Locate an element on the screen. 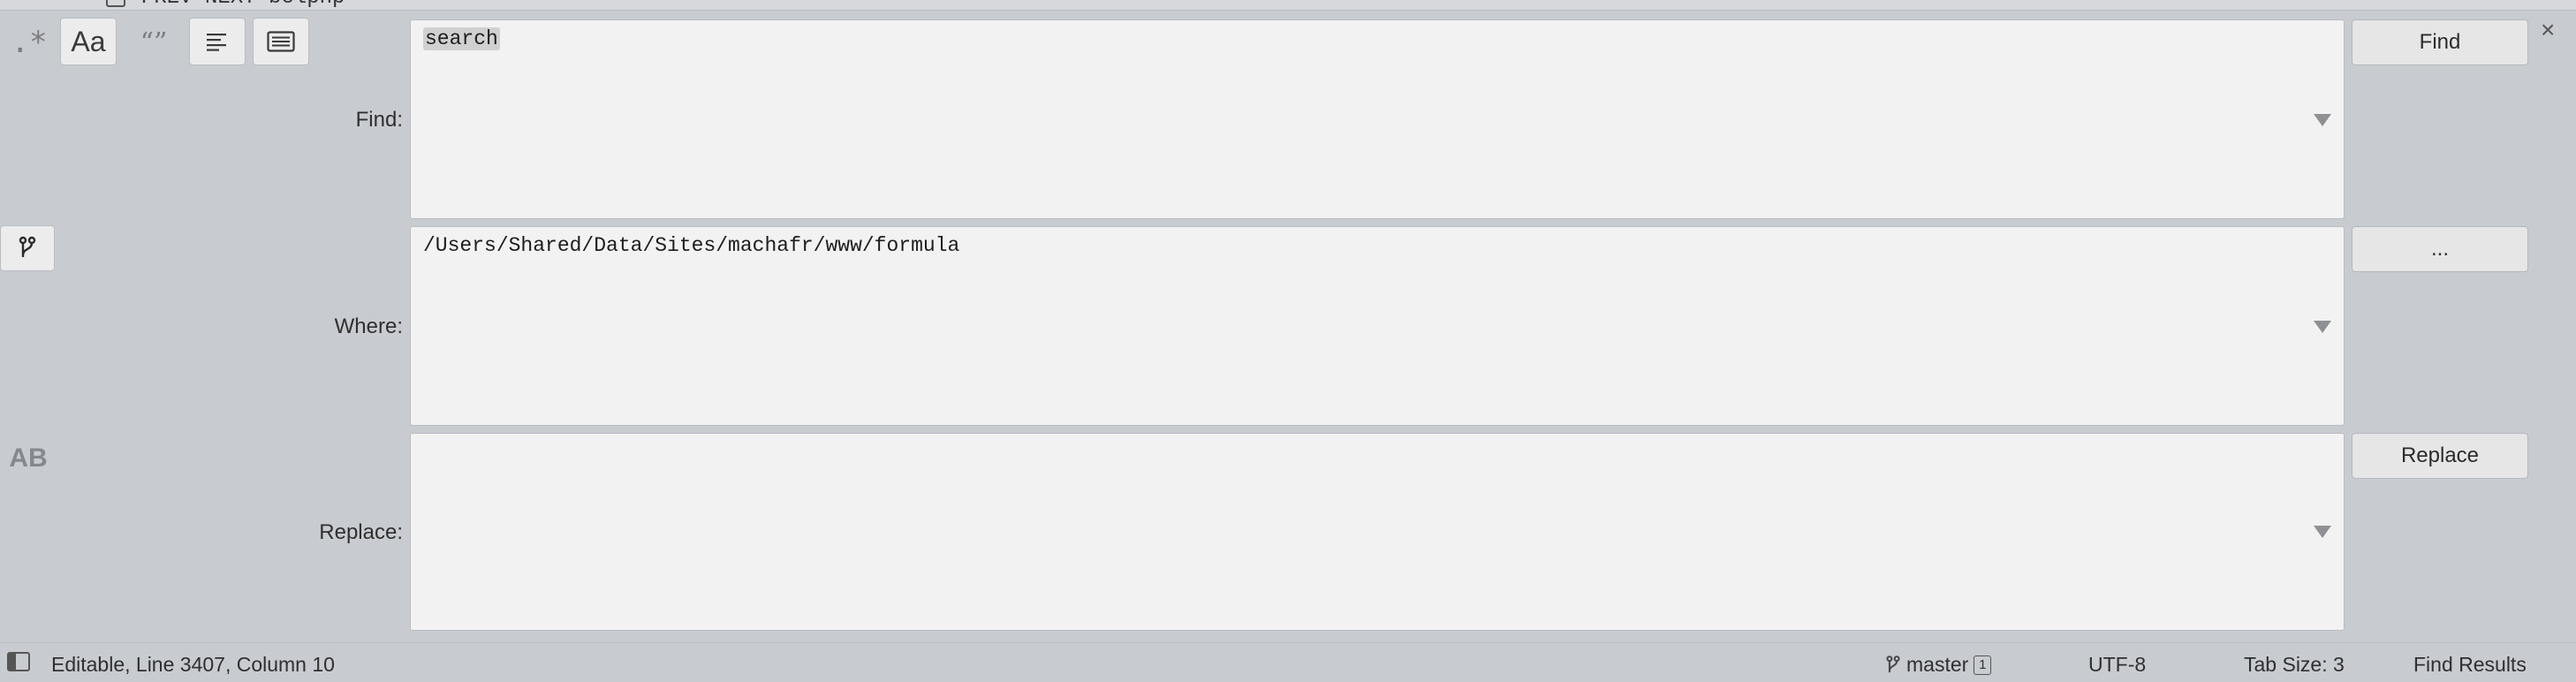  case-sensitive-toggle-button: Aa is located at coordinates (89, 42).